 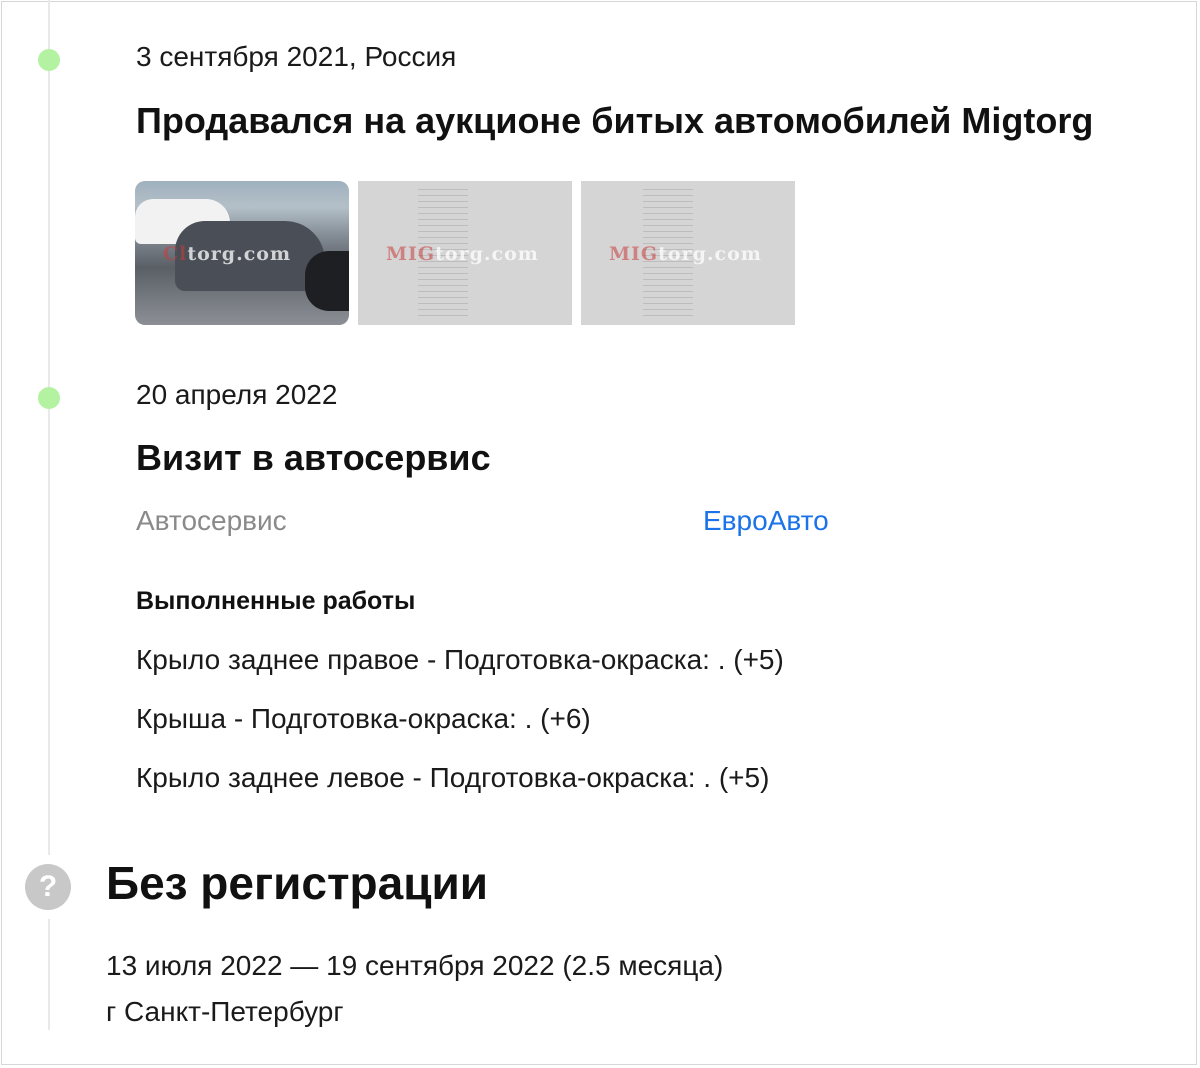 What do you see at coordinates (327, 281) in the screenshot?
I see `car-shape` at bounding box center [327, 281].